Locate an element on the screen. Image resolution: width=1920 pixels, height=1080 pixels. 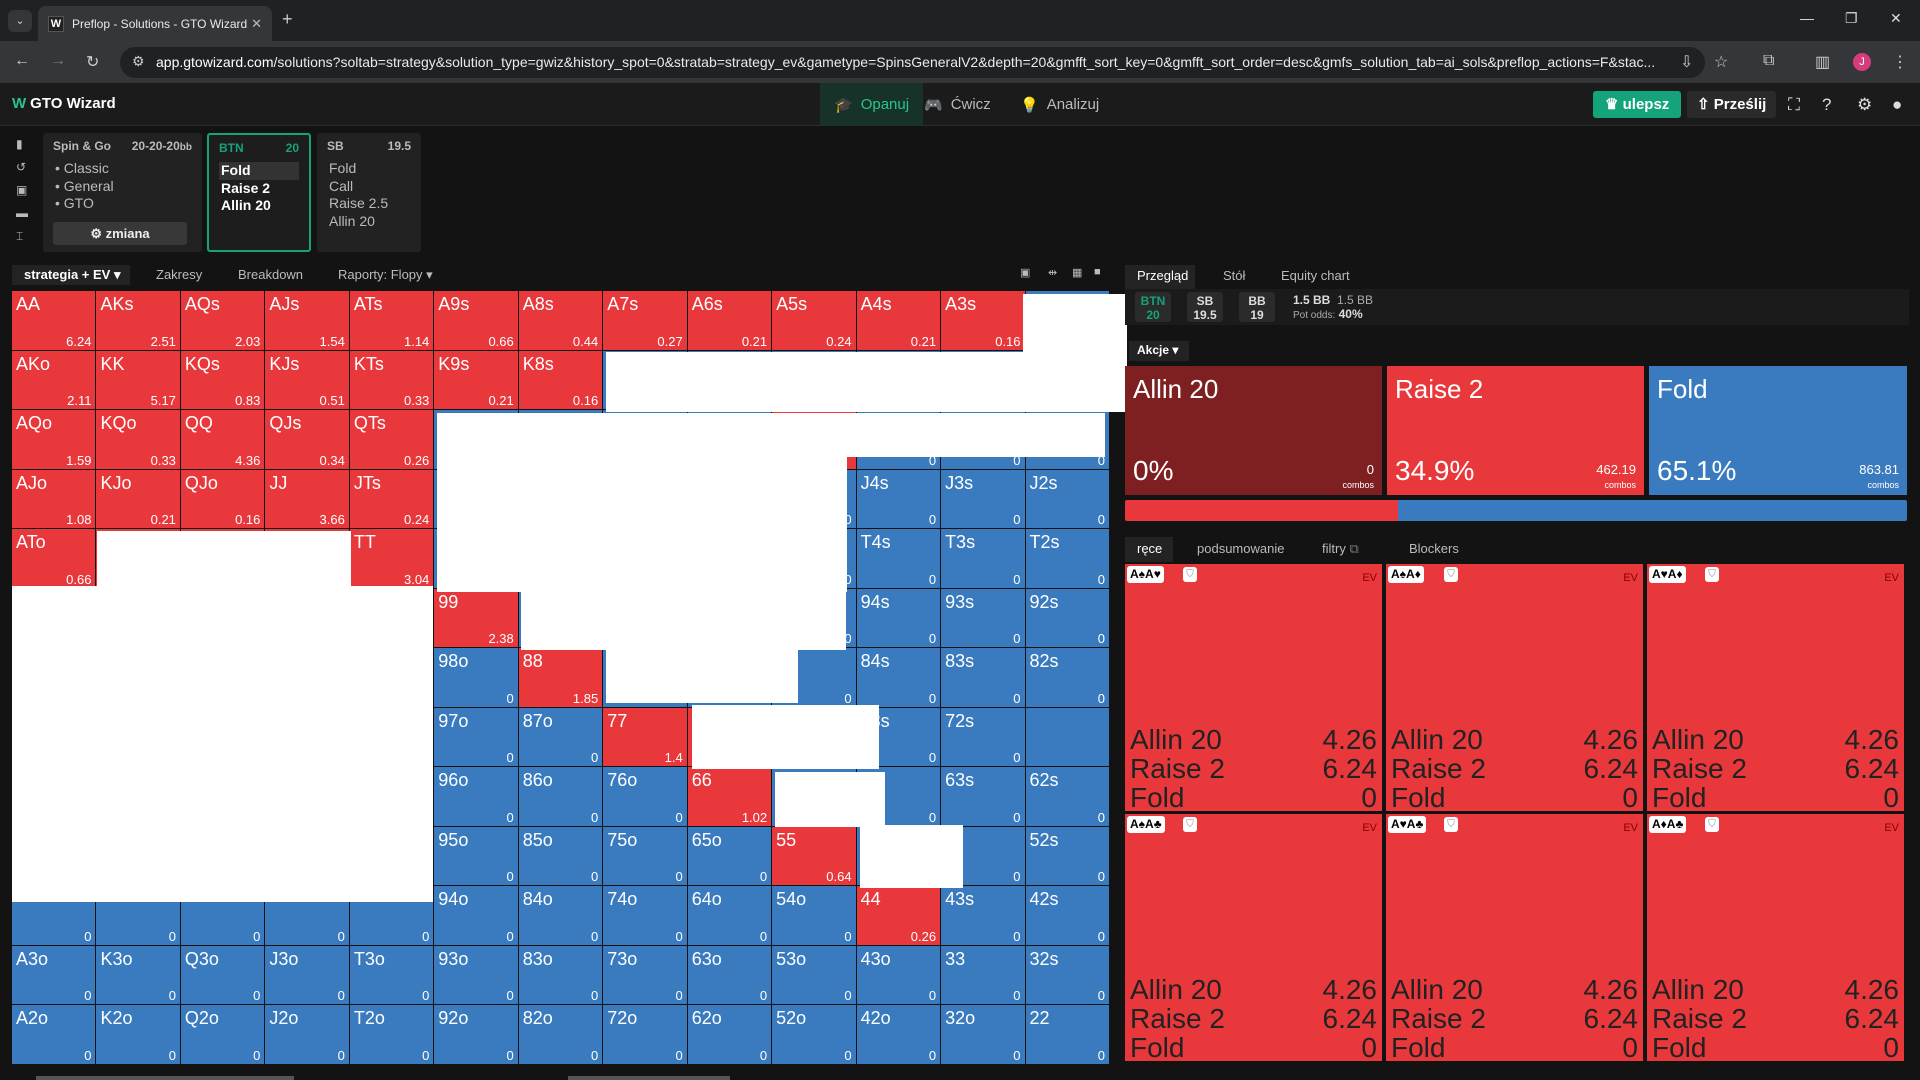
hand-cell: 44 0.26 is located at coordinates (898, 915).